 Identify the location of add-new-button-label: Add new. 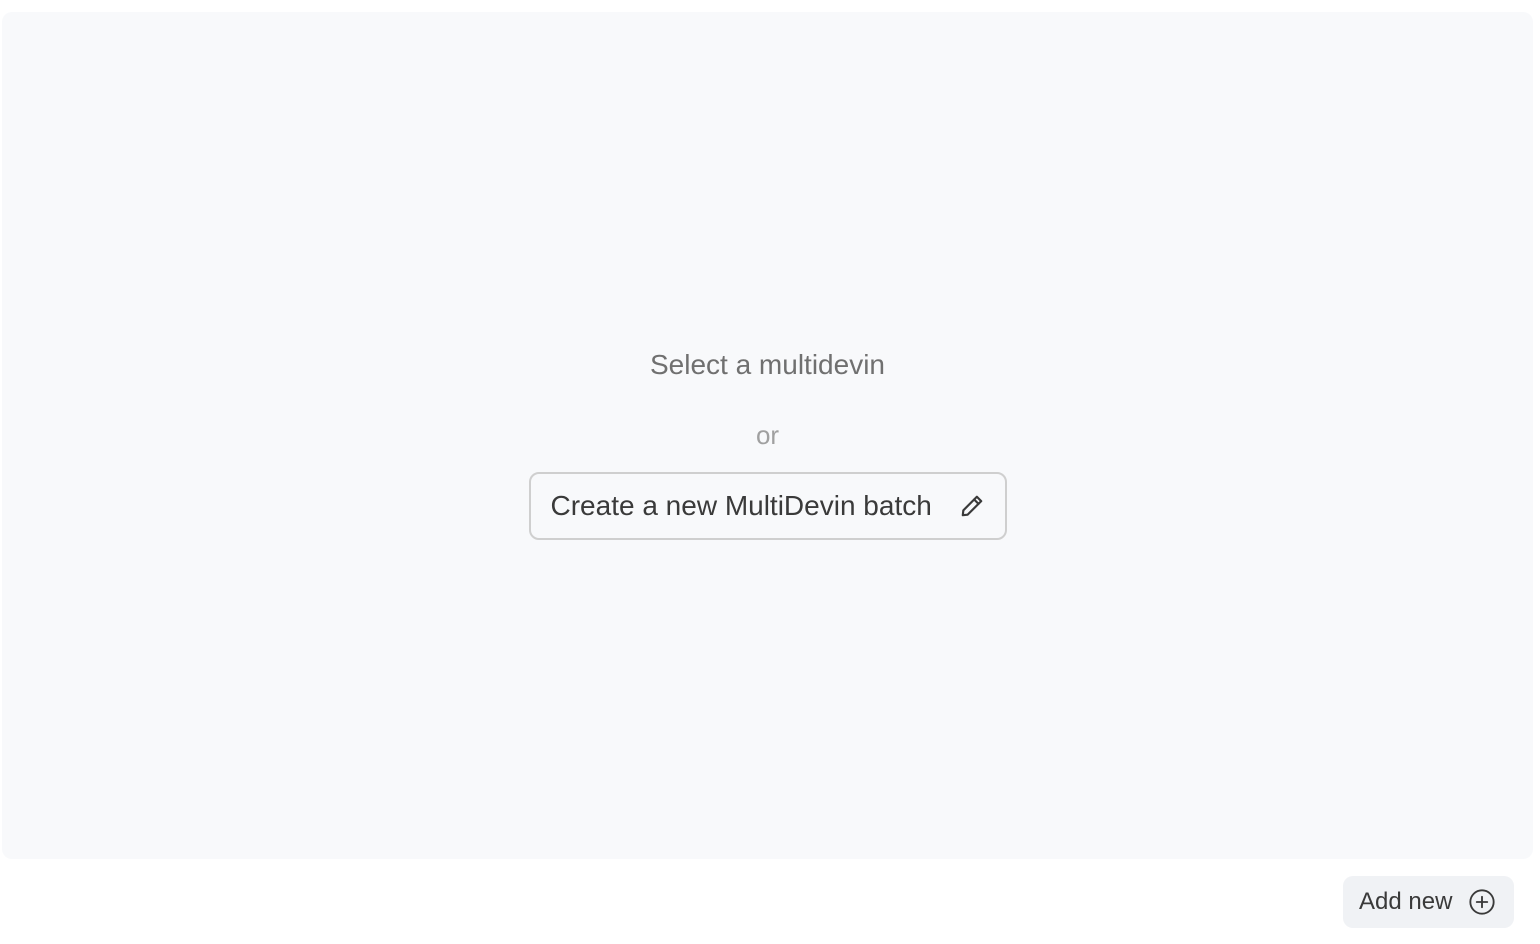
(1406, 901).